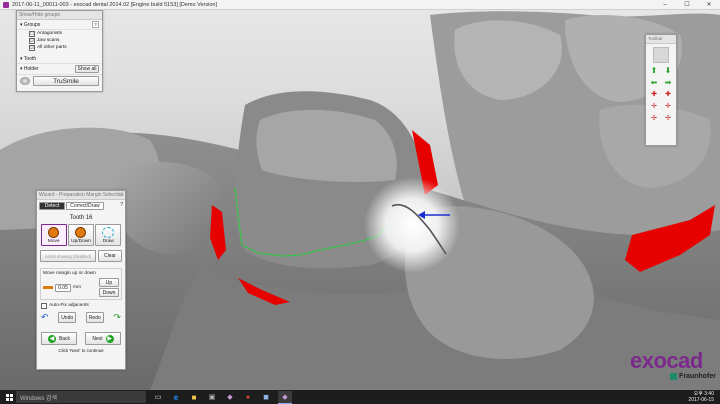  I want to click on back-button: ◀ Back, so click(59, 338).